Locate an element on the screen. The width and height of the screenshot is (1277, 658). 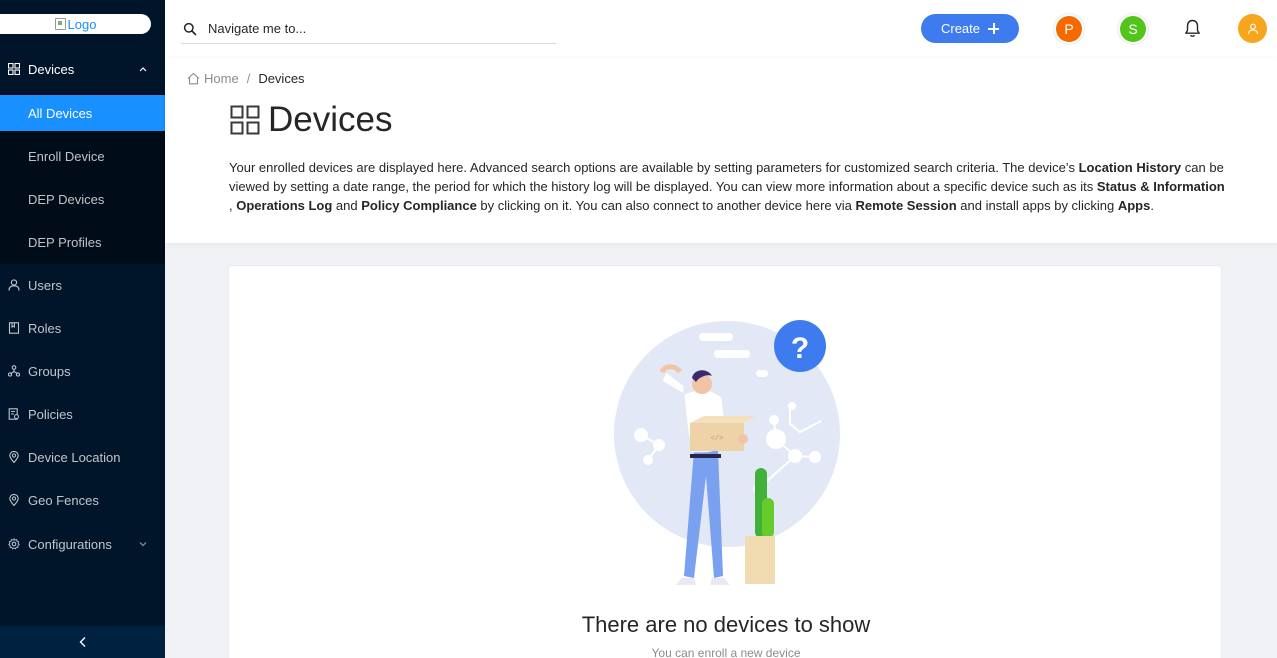
sidebar-item-groups: Groups is located at coordinates (82, 371).